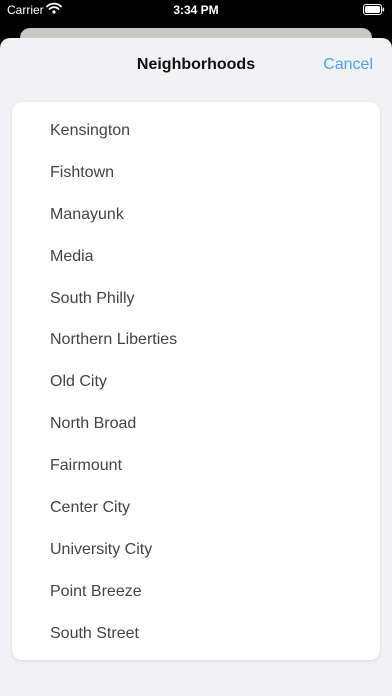 This screenshot has height=696, width=392. I want to click on list-item: South Philly, so click(196, 299).